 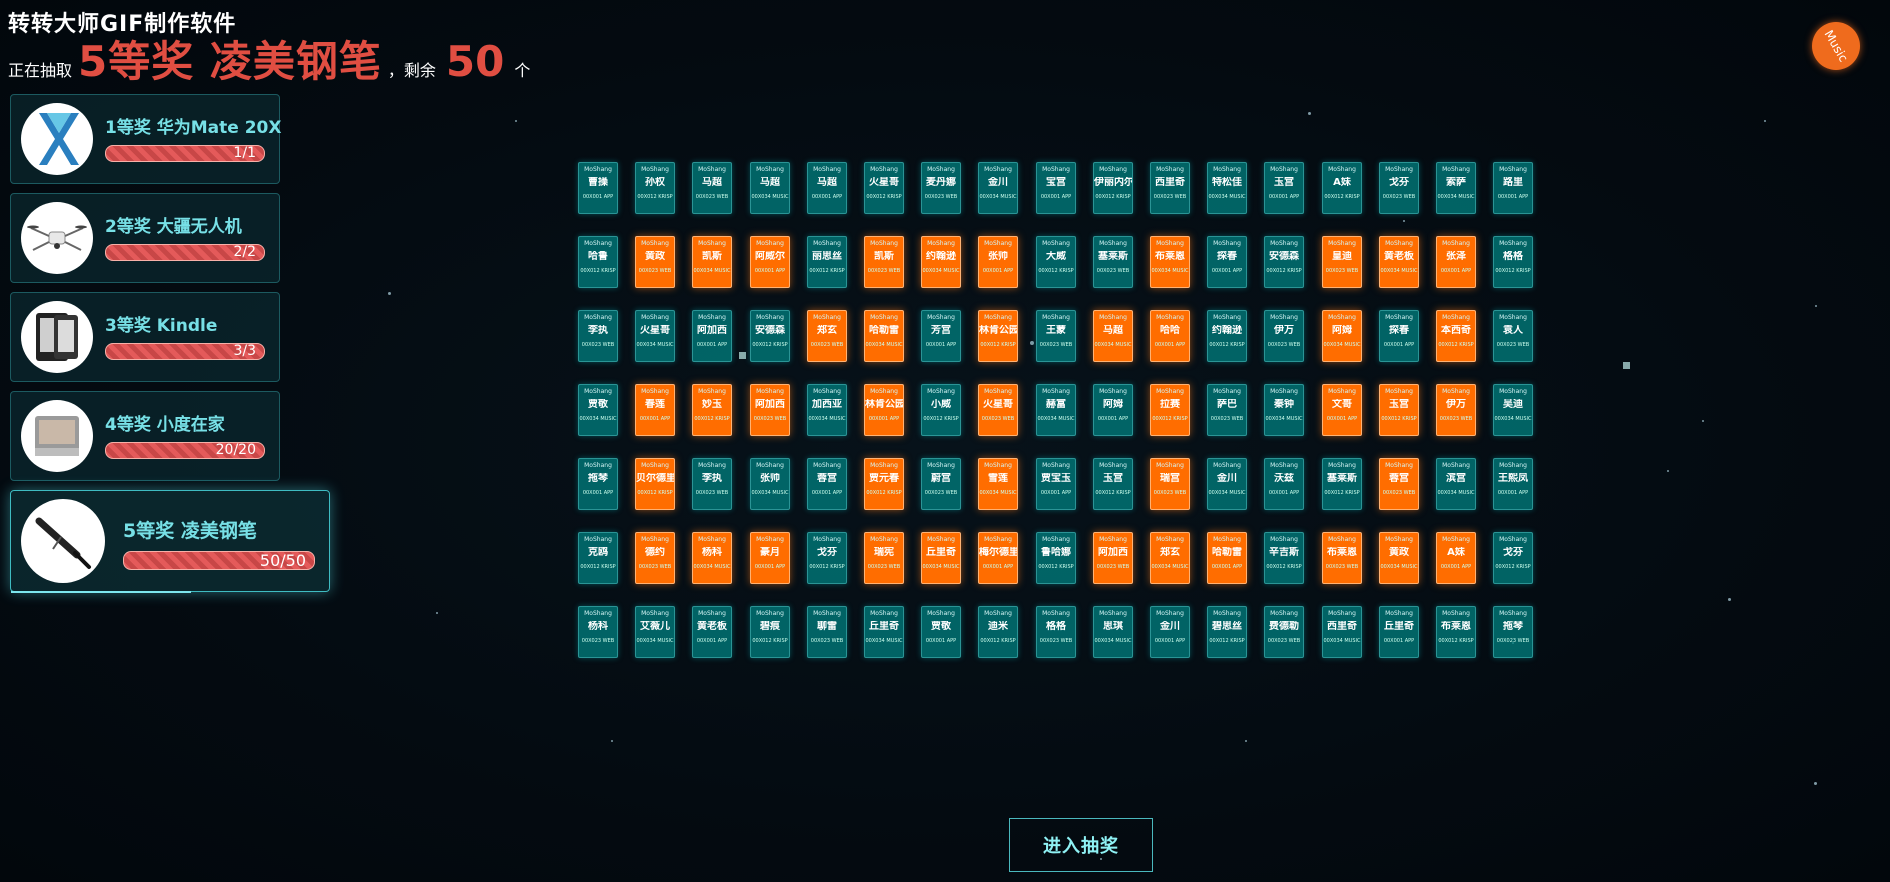 I want to click on prize-card-5-active: 5等奖 凌美钢笔 50/50, so click(x=170, y=541).